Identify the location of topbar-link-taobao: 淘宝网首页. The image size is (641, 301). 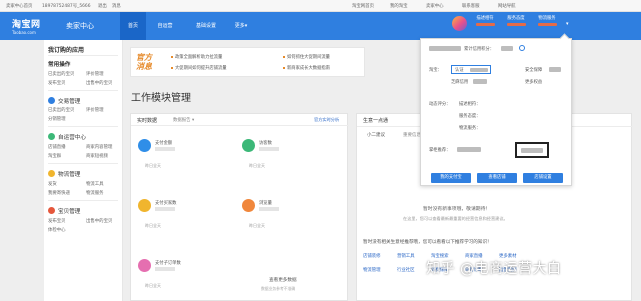
(363, 6).